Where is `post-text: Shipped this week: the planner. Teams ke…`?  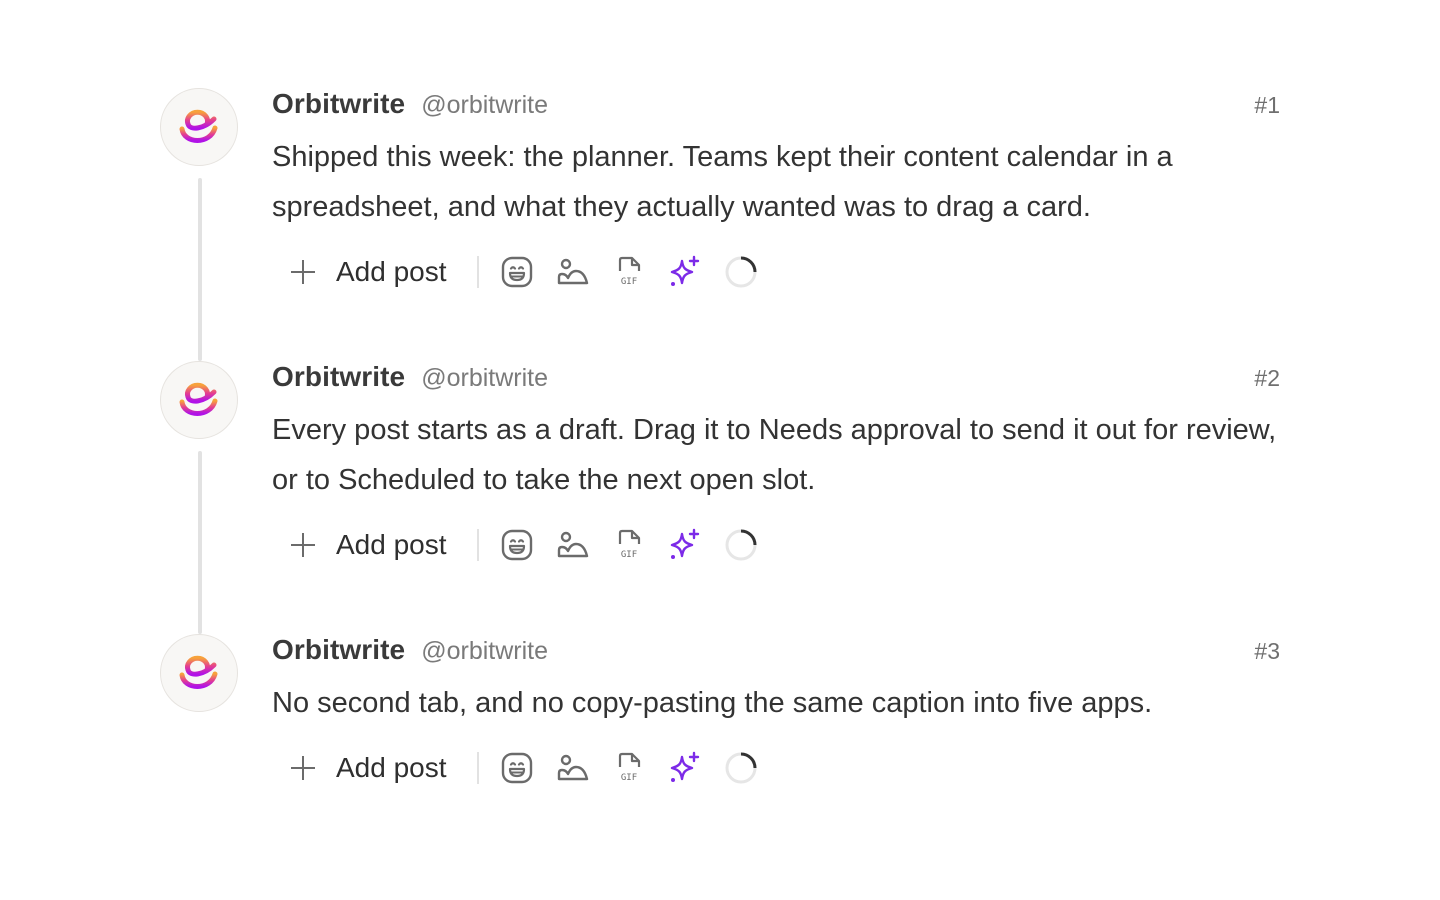
post-text: Shipped this week: the planner. Teams ke… is located at coordinates (776, 182).